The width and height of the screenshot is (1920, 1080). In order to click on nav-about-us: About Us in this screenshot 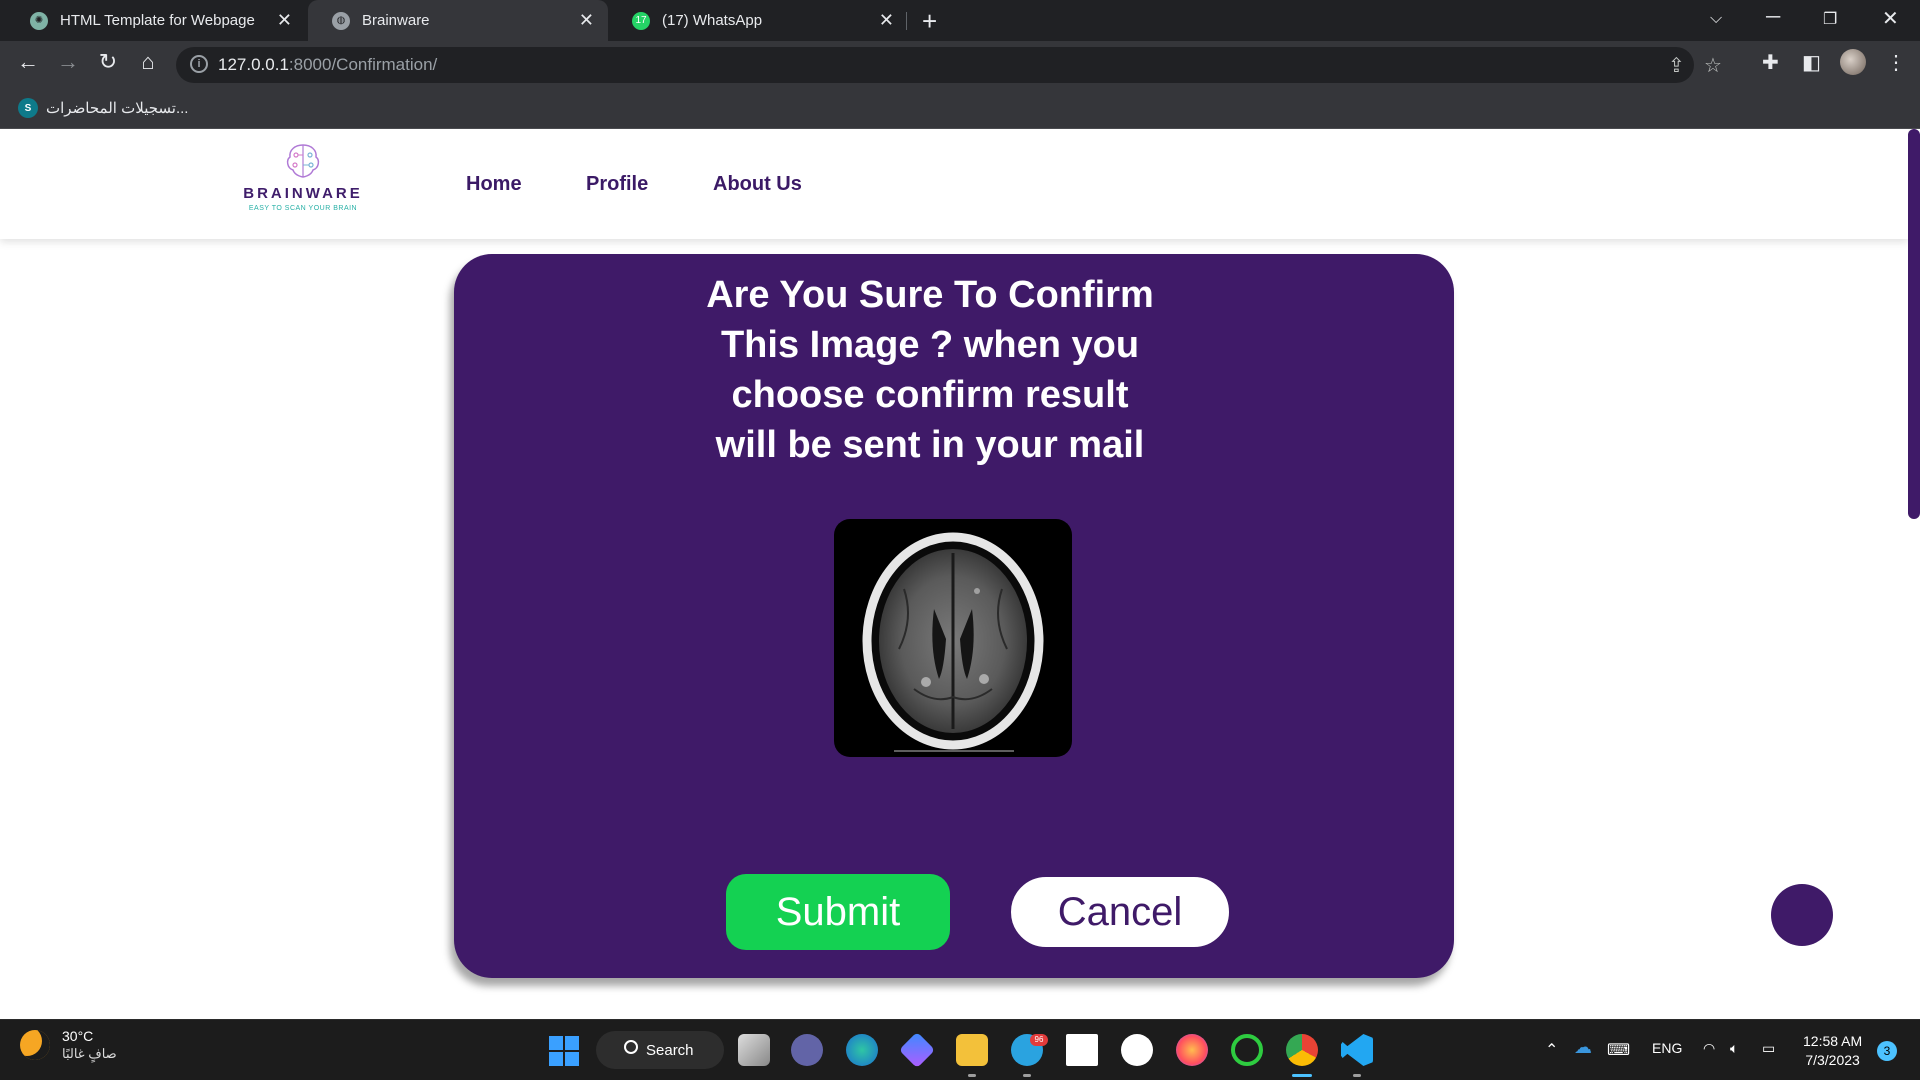, I will do `click(757, 184)`.